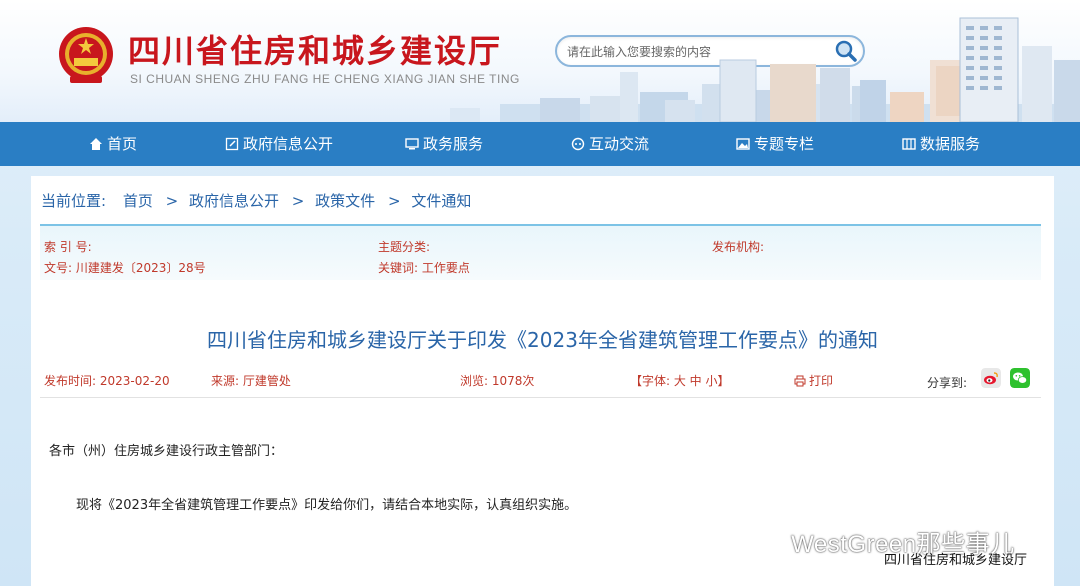 This screenshot has height=586, width=1080. Describe the element at coordinates (424, 268) in the screenshot. I see `meta-keywords: 关键词: 工作要点` at that location.